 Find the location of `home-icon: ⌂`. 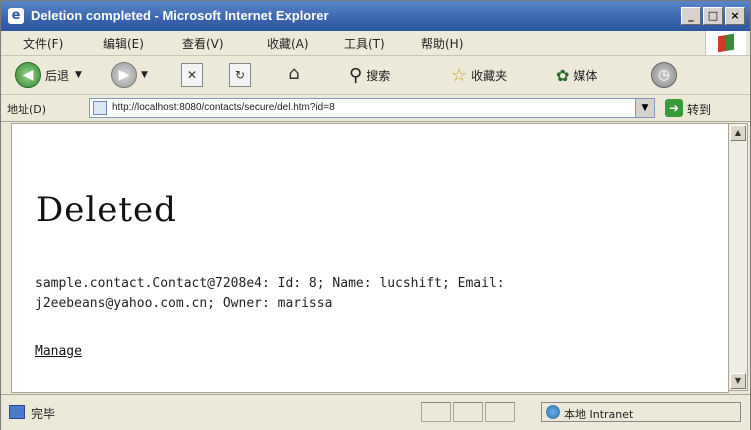

home-icon: ⌂ is located at coordinates (294, 73).